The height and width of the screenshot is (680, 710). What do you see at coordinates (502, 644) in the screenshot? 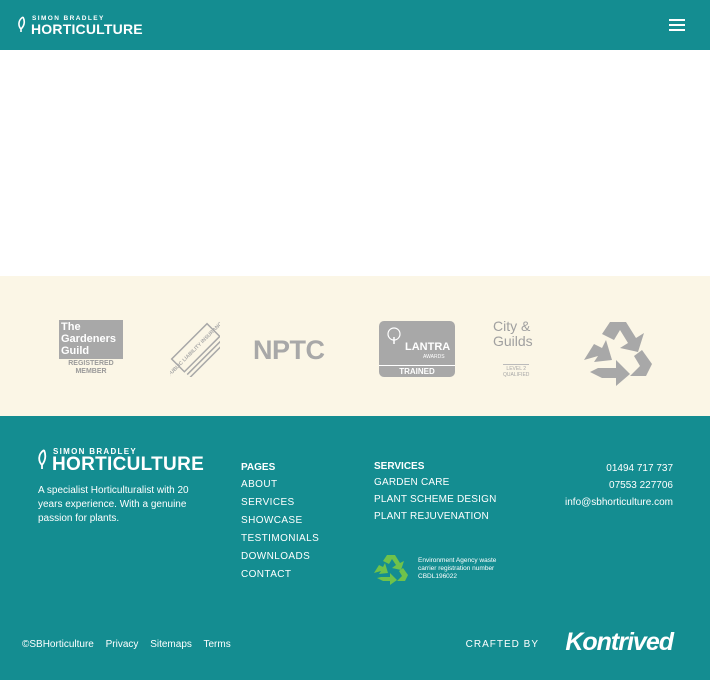
I see `crafted-by-label: CRAFTED BY` at bounding box center [502, 644].